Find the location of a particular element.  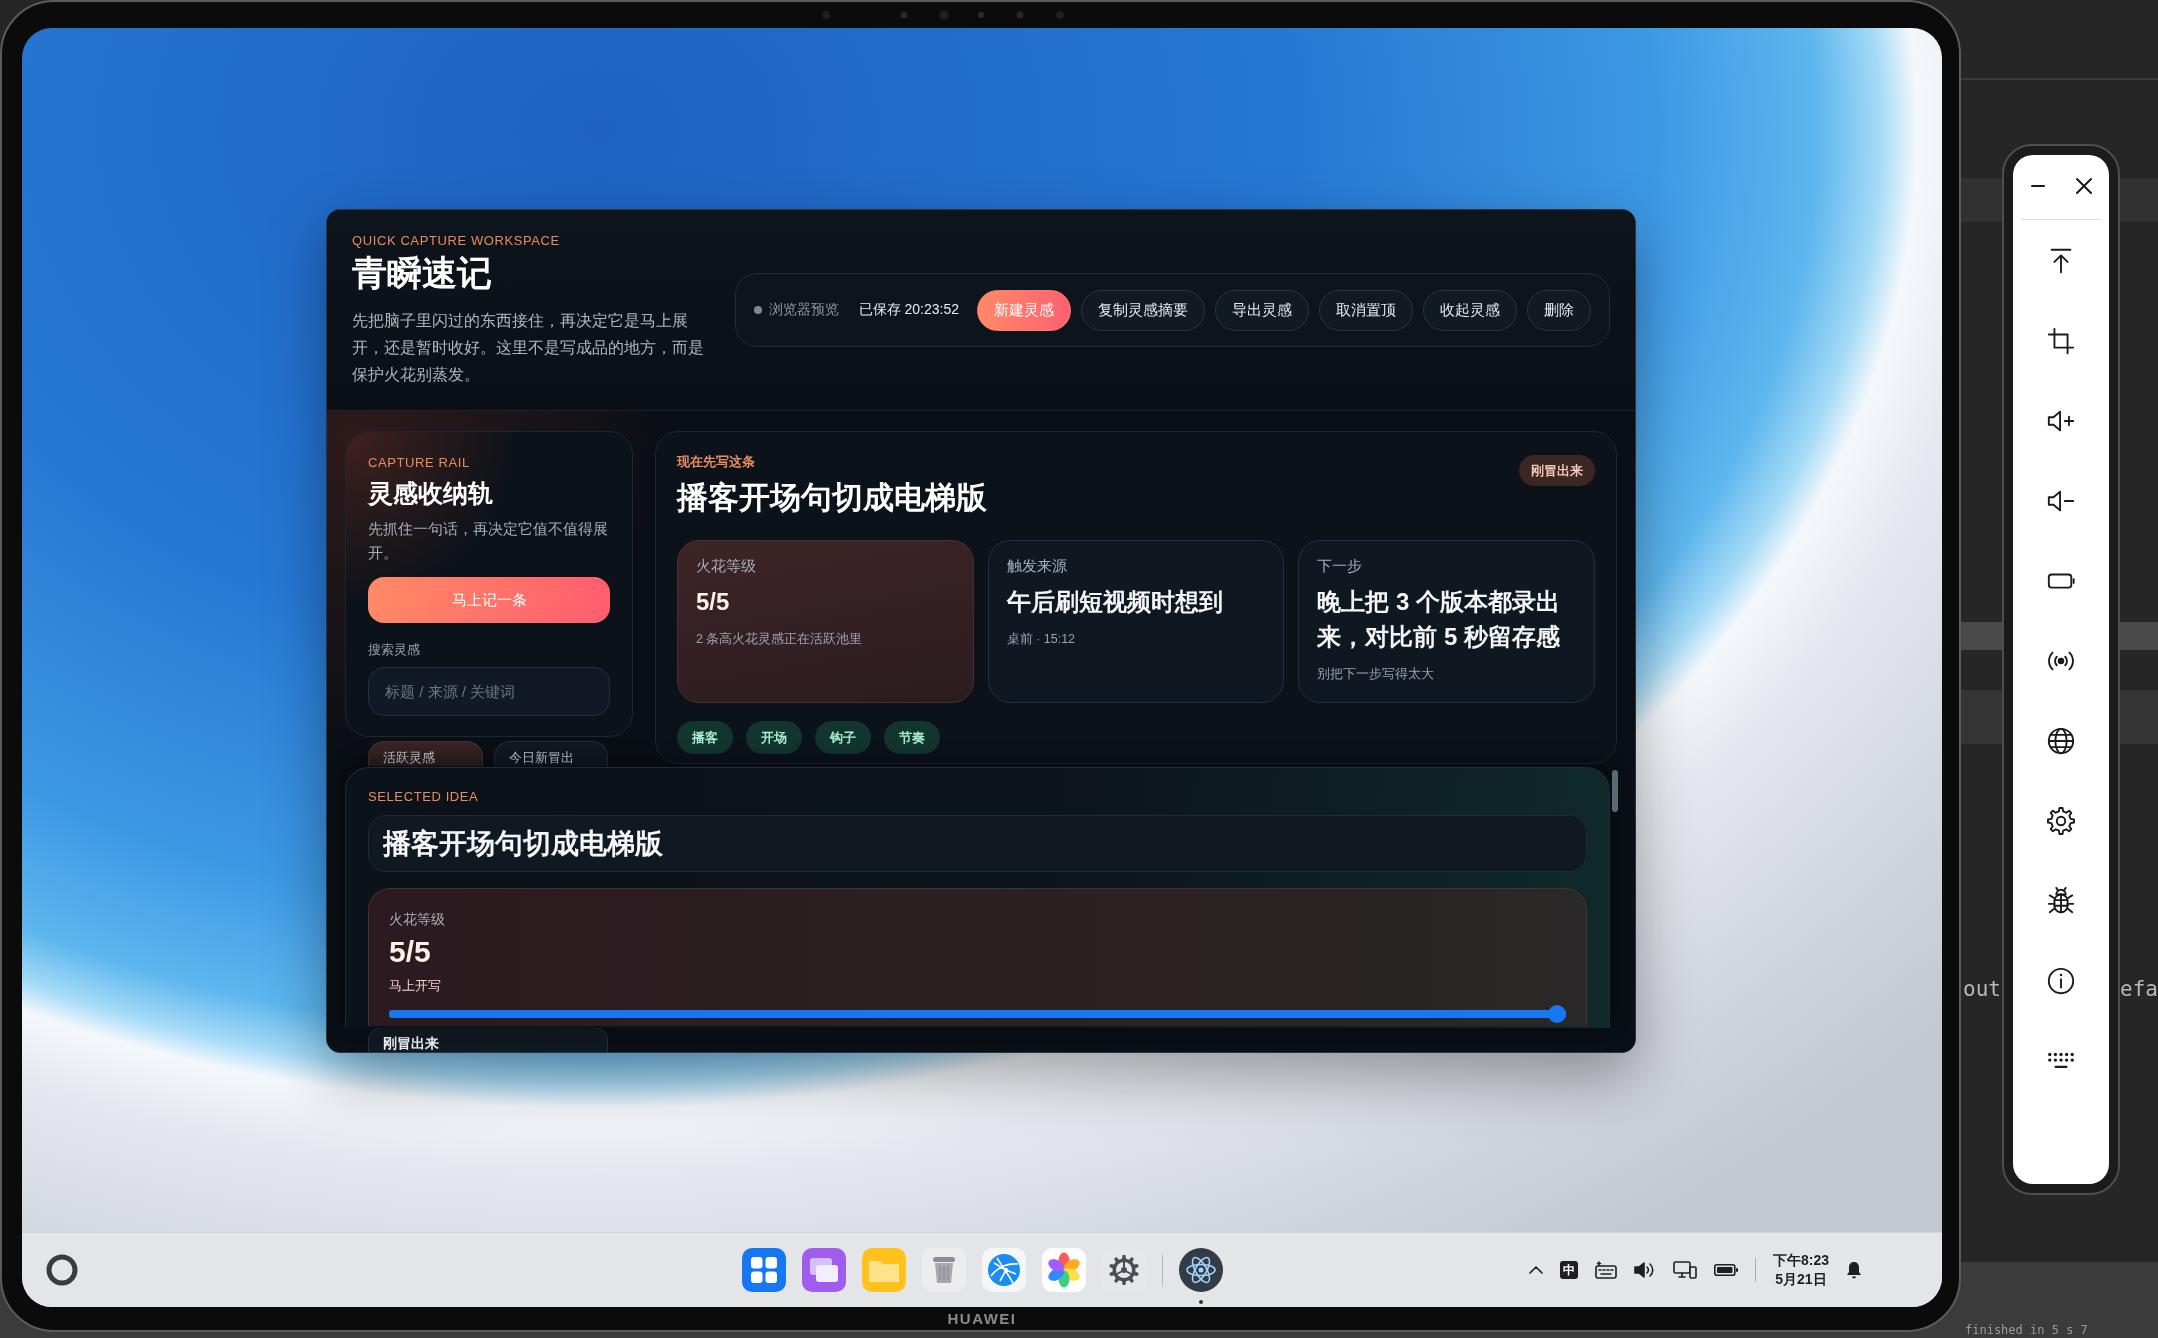

metric-label: 火花等级 is located at coordinates (726, 566).